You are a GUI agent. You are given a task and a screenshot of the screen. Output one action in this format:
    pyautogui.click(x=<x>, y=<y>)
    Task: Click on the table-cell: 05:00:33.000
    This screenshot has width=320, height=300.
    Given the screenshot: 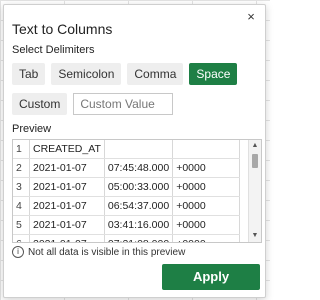 What is the action you would take?
    pyautogui.click(x=139, y=187)
    